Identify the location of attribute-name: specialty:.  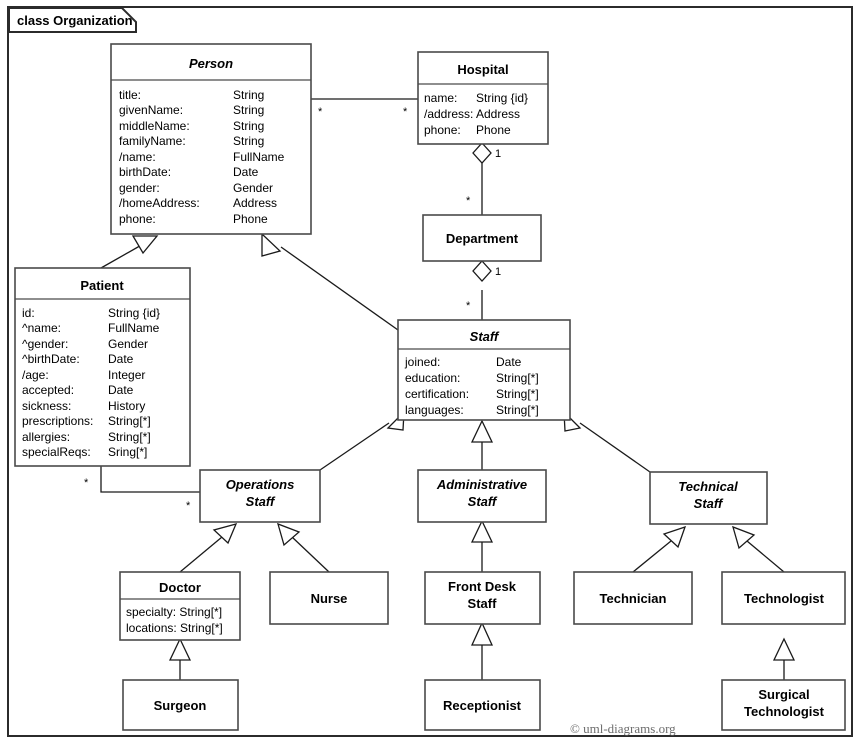
(151, 612).